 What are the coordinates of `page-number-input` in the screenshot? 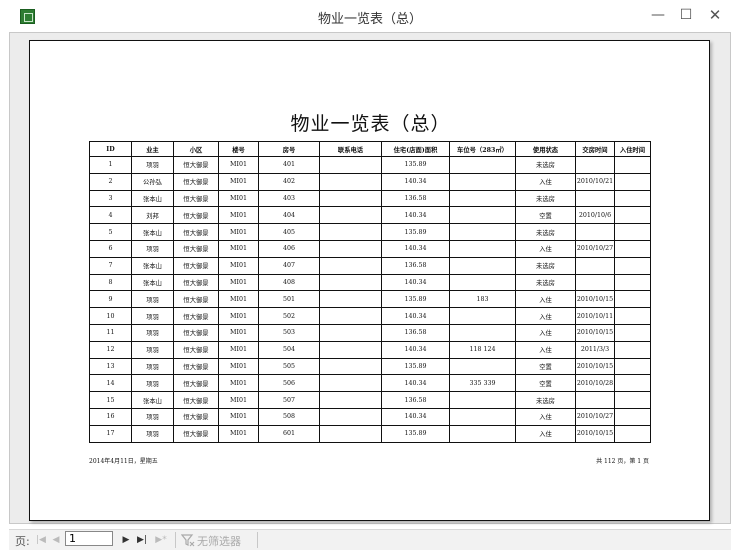 It's located at (89, 538).